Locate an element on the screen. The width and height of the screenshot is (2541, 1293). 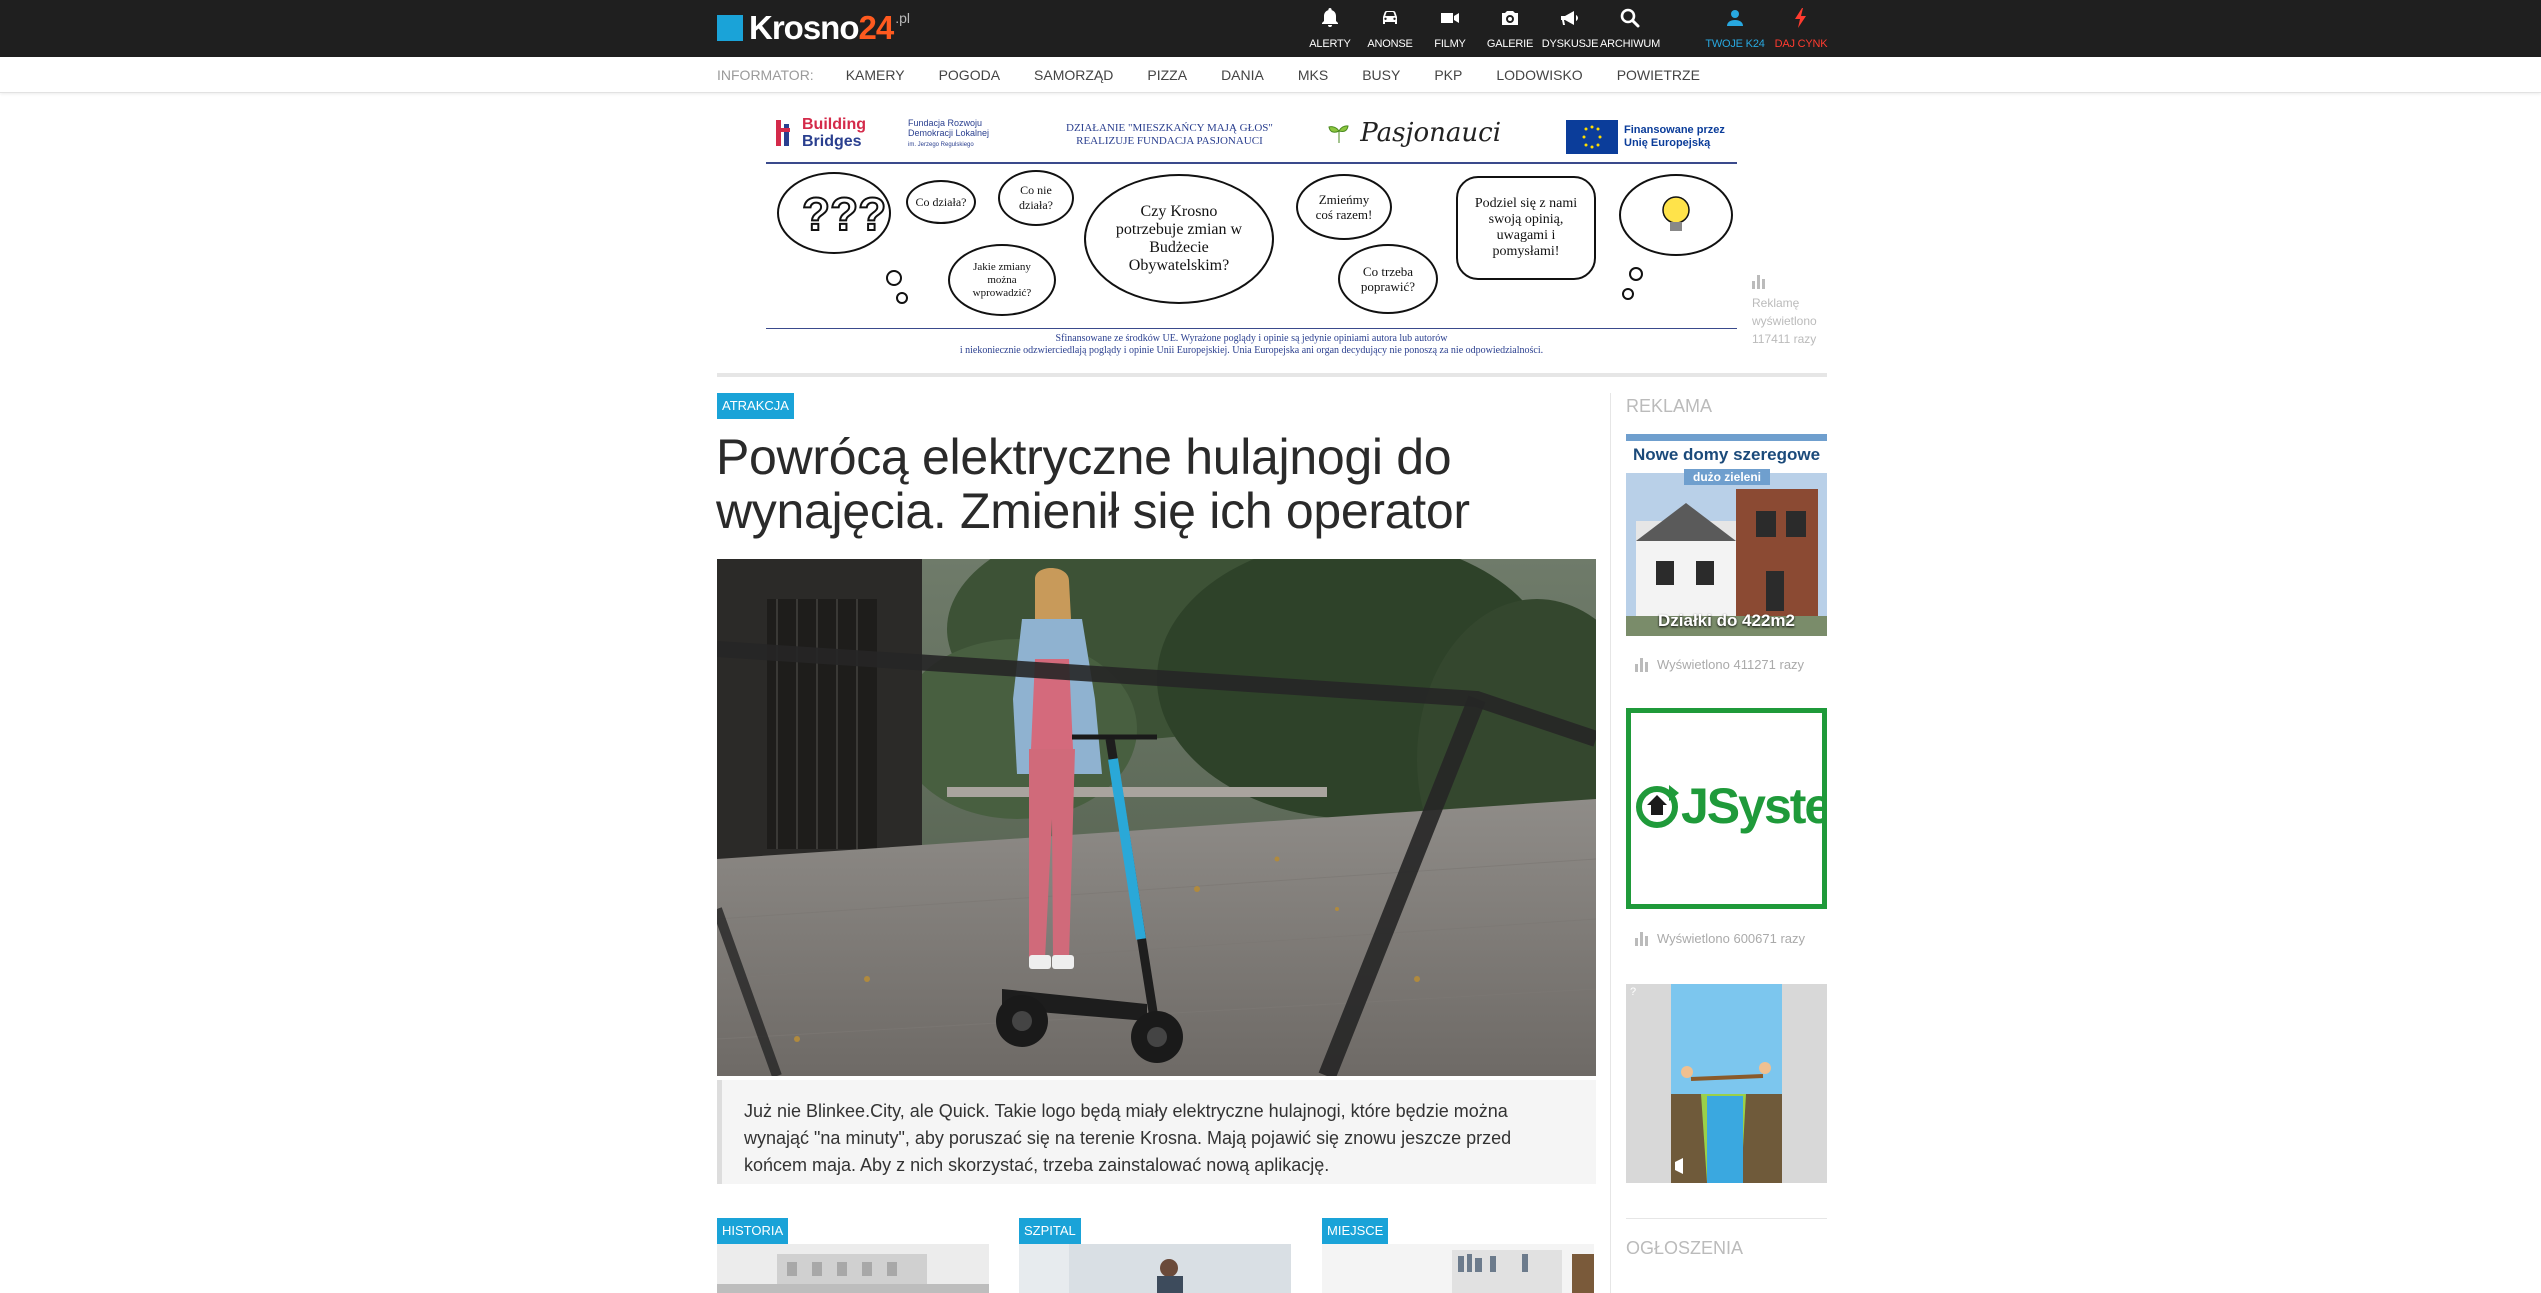
sidebar-separator is located at coordinates (1726, 1218).